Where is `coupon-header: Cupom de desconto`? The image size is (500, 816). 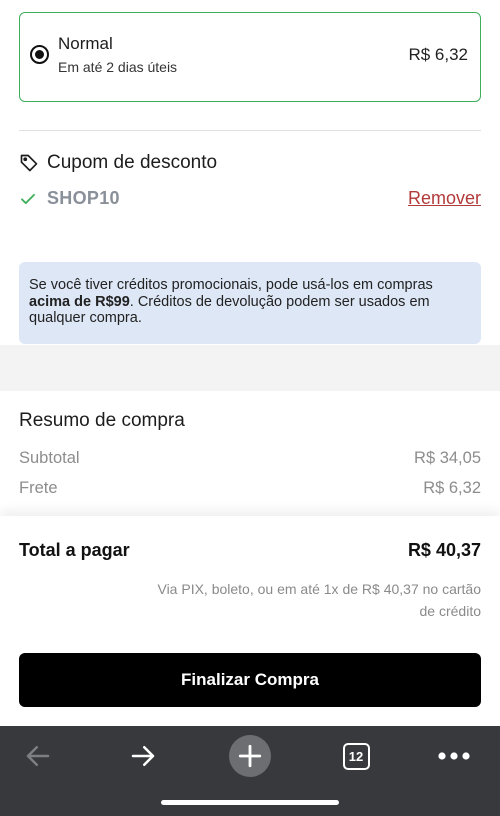
coupon-header: Cupom de desconto is located at coordinates (118, 163).